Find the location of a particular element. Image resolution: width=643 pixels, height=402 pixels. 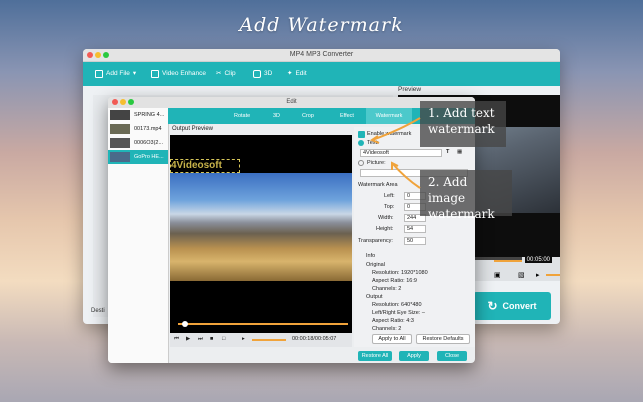

arrow-to-text is located at coordinates (396, 129).